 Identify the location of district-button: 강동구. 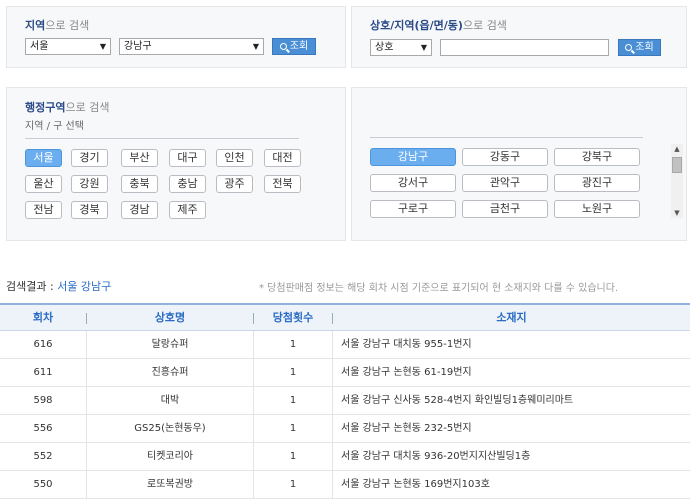
(505, 157).